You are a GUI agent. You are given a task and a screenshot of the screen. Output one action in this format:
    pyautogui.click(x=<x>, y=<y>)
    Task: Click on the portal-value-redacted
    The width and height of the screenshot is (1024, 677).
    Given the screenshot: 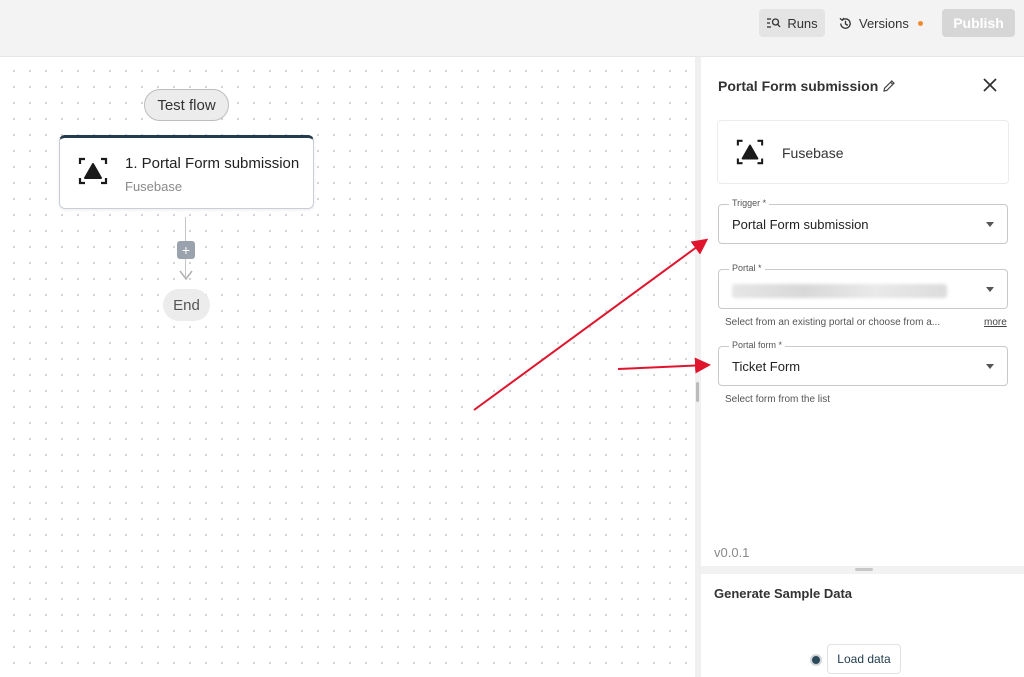 What is the action you would take?
    pyautogui.click(x=839, y=291)
    